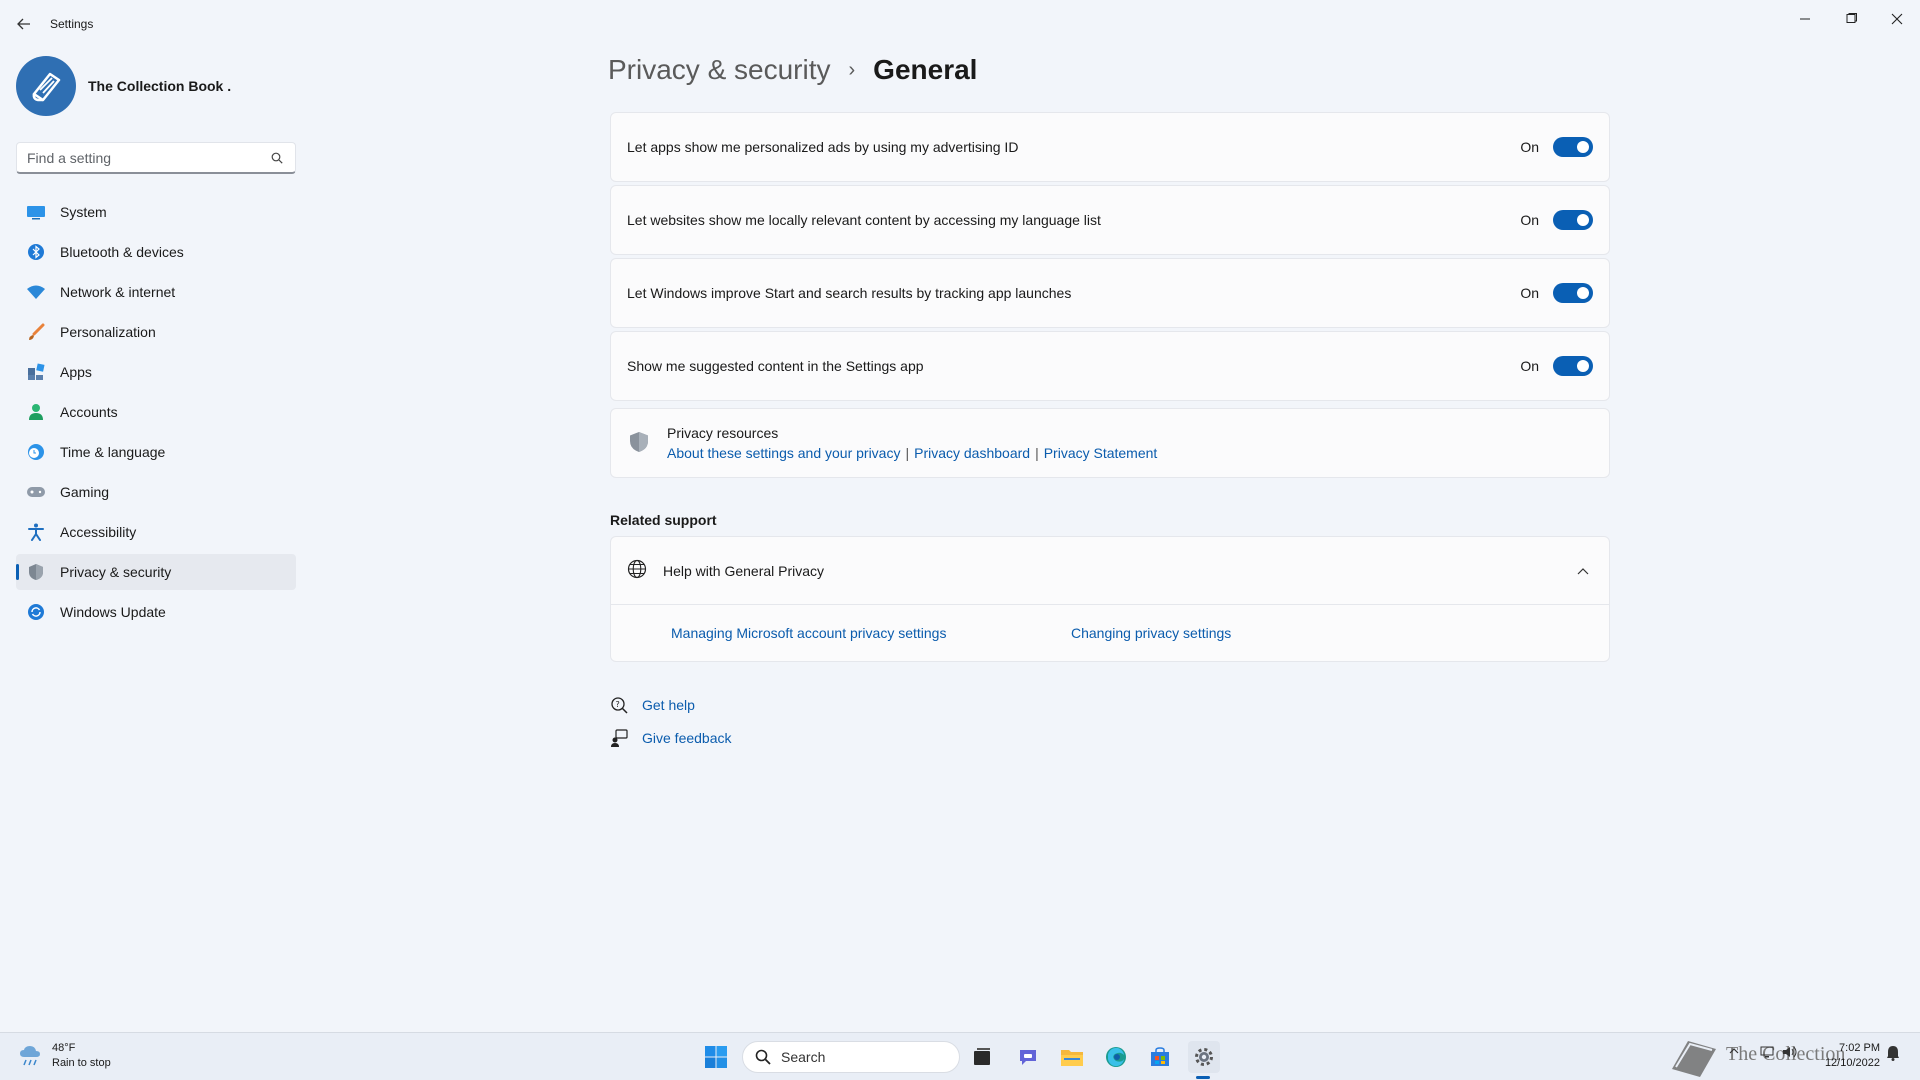 This screenshot has height=1080, width=1920. What do you see at coordinates (744, 570) in the screenshot?
I see `help-expander-title: Help with General Privacy` at bounding box center [744, 570].